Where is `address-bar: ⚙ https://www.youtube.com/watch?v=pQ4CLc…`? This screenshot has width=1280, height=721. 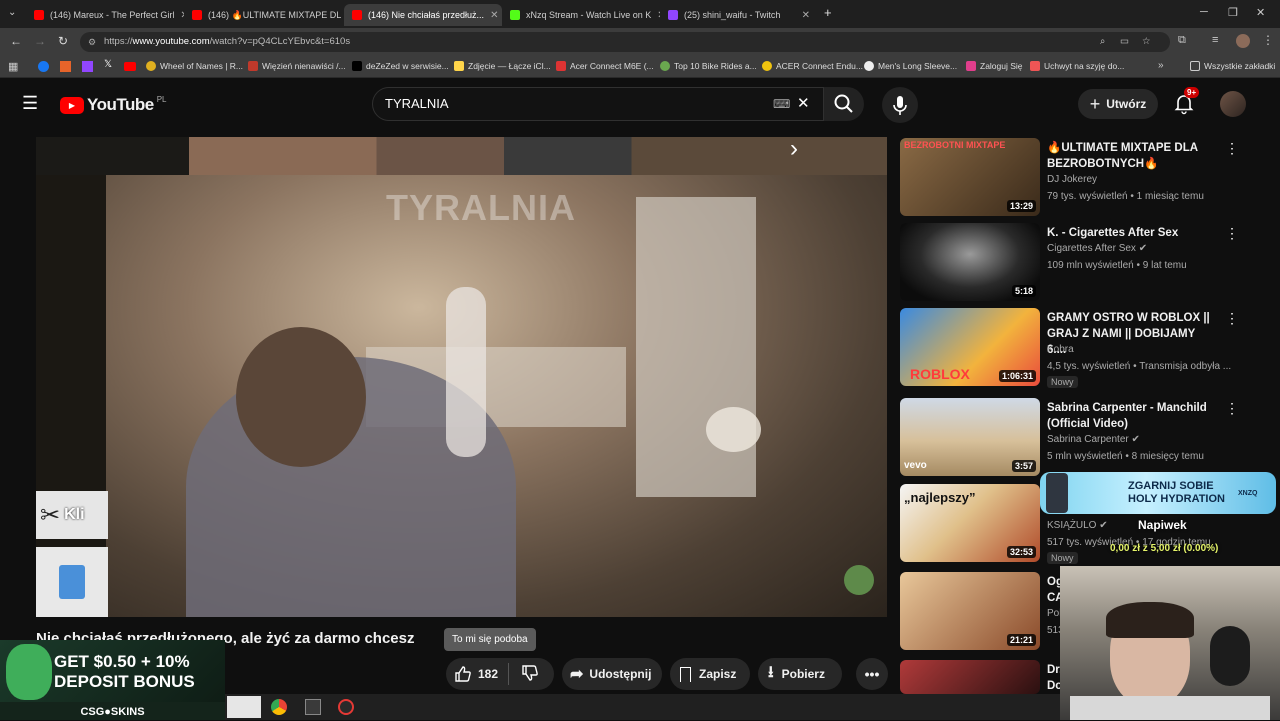 address-bar: ⚙ https://www.youtube.com/watch?v=pQ4CLc… is located at coordinates (625, 42).